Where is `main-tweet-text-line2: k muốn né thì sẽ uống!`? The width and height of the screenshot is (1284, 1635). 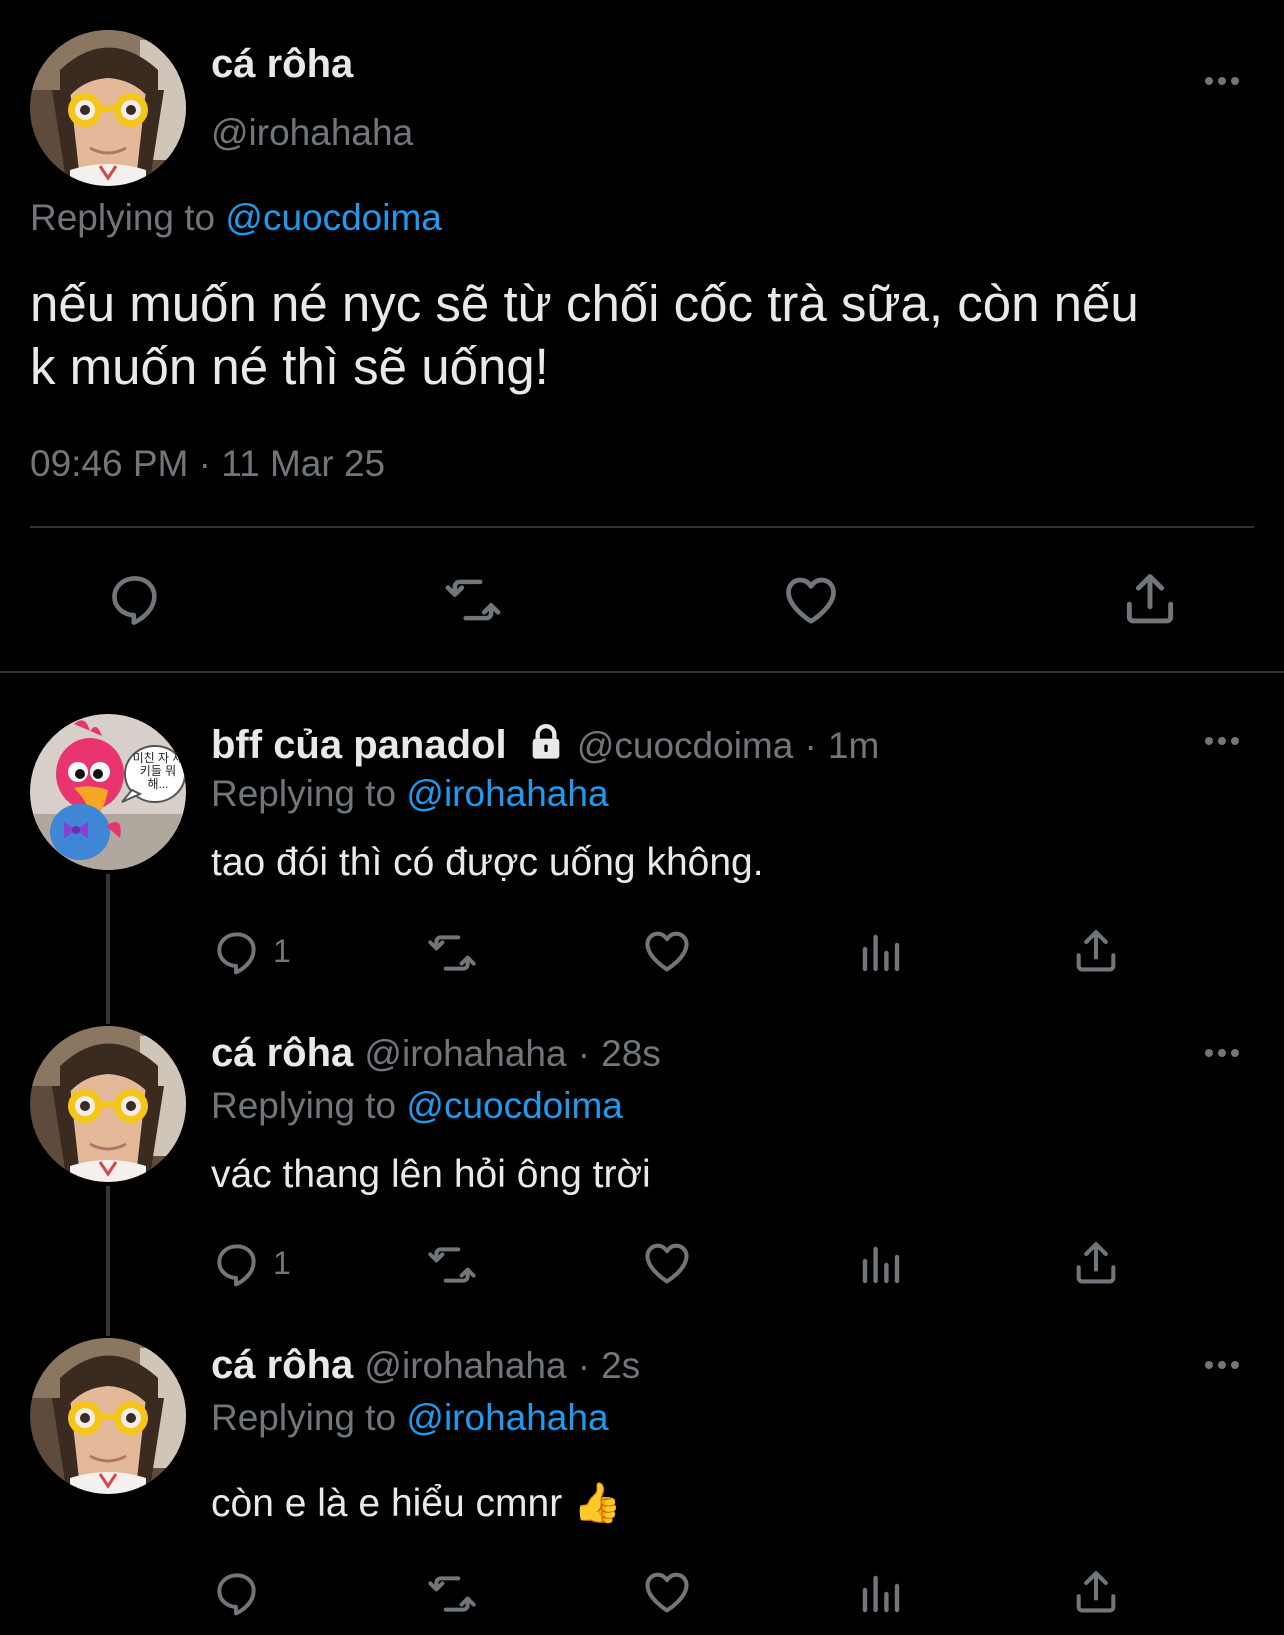 main-tweet-text-line2: k muốn né thì sẽ uống! is located at coordinates (289, 366).